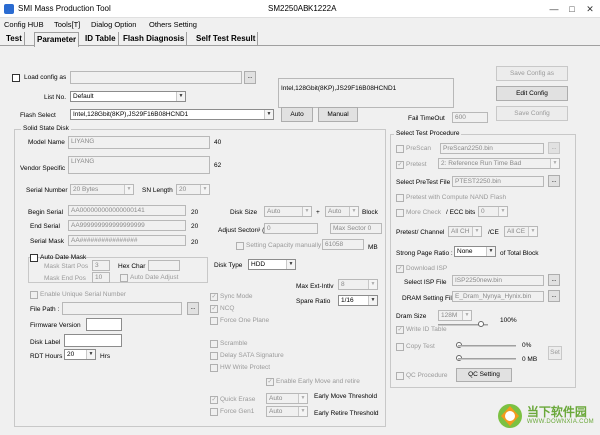  What do you see at coordinates (426, 329) in the screenshot?
I see `write-id-table-label: Write ID Table` at bounding box center [426, 329].